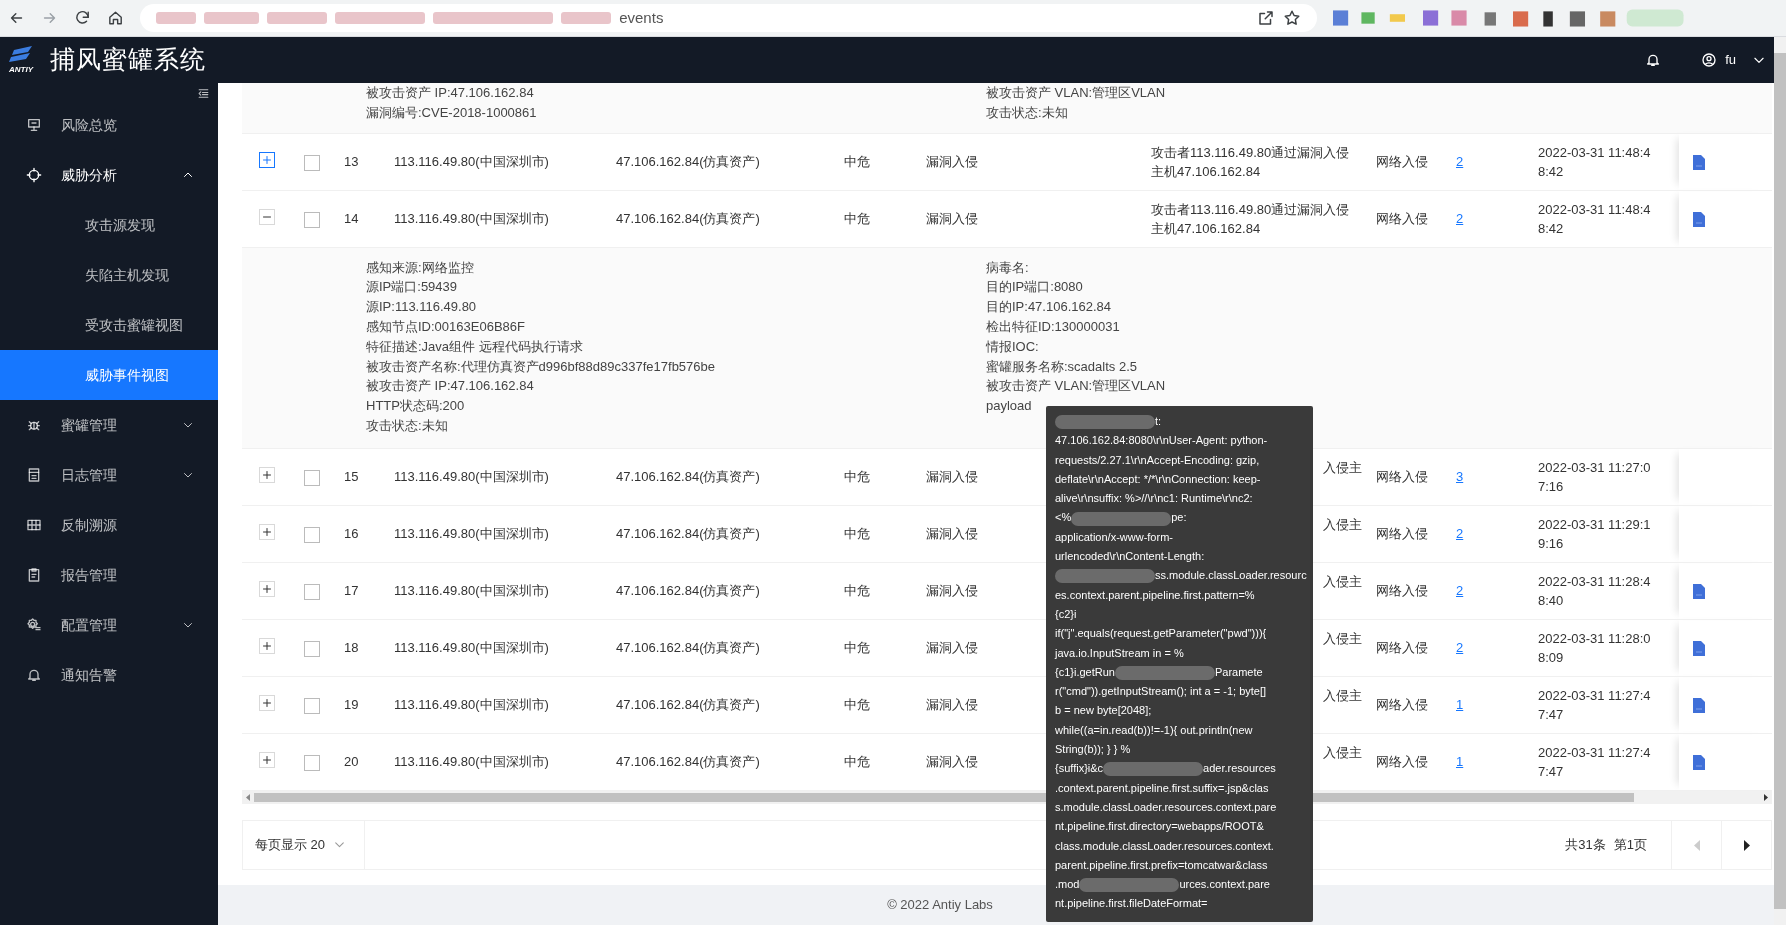 The width and height of the screenshot is (1786, 925). What do you see at coordinates (1595, 638) in the screenshot?
I see `time-text: 2022-03-31 11:28:0` at bounding box center [1595, 638].